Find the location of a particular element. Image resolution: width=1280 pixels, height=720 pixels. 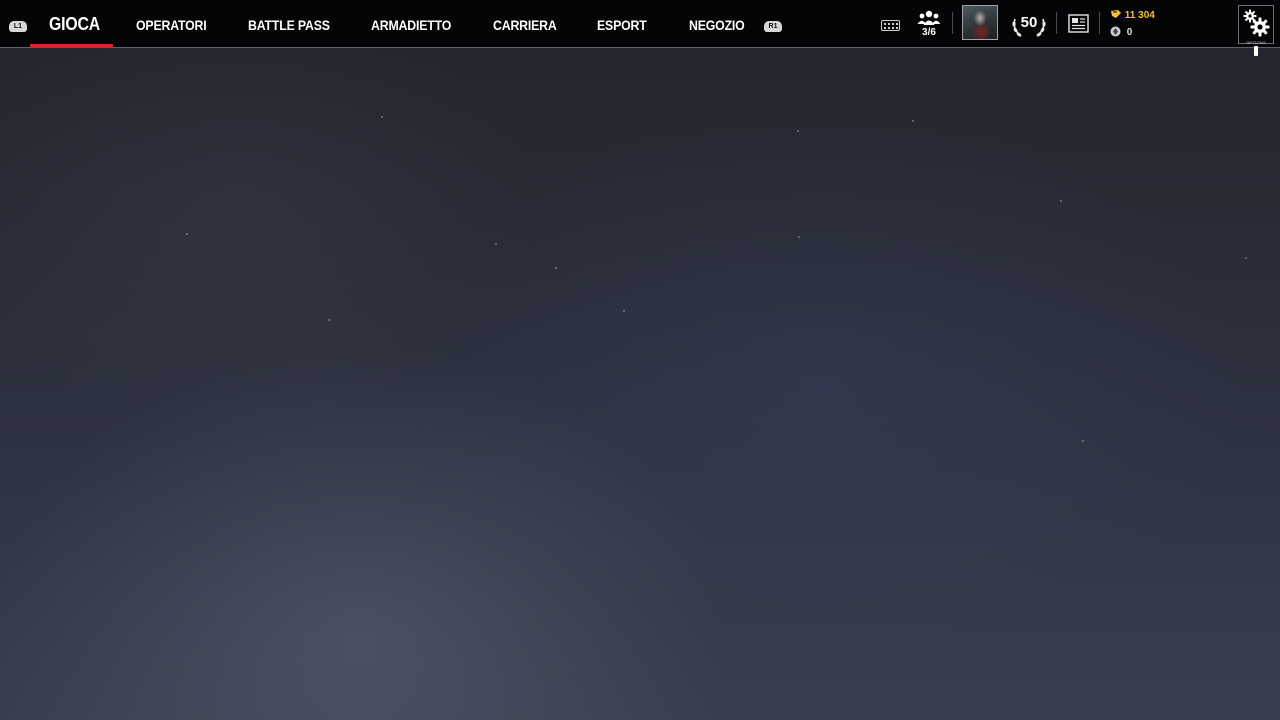

party-count: 3/6 is located at coordinates (929, 32).